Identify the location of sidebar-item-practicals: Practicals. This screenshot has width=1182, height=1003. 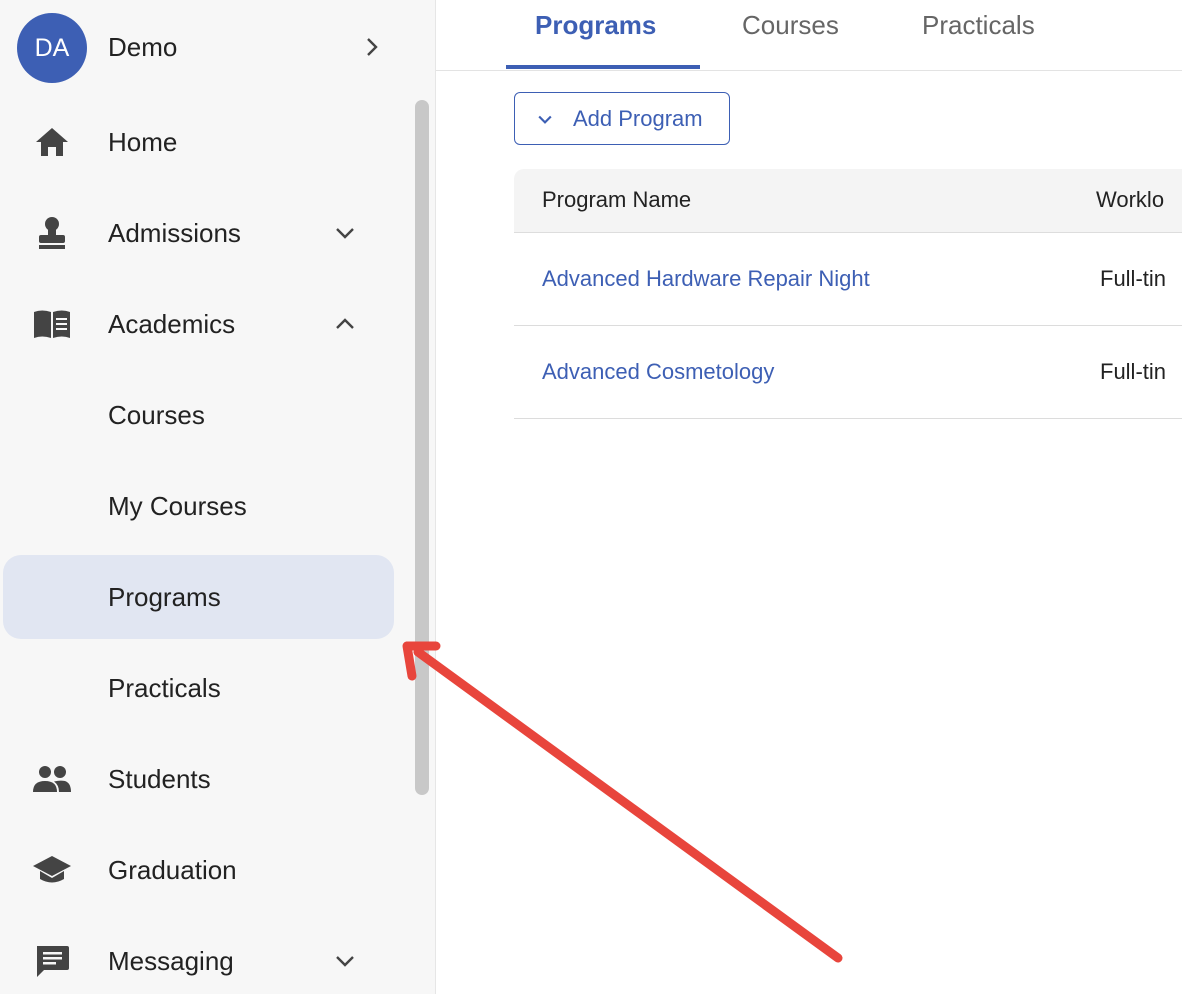
(197, 688).